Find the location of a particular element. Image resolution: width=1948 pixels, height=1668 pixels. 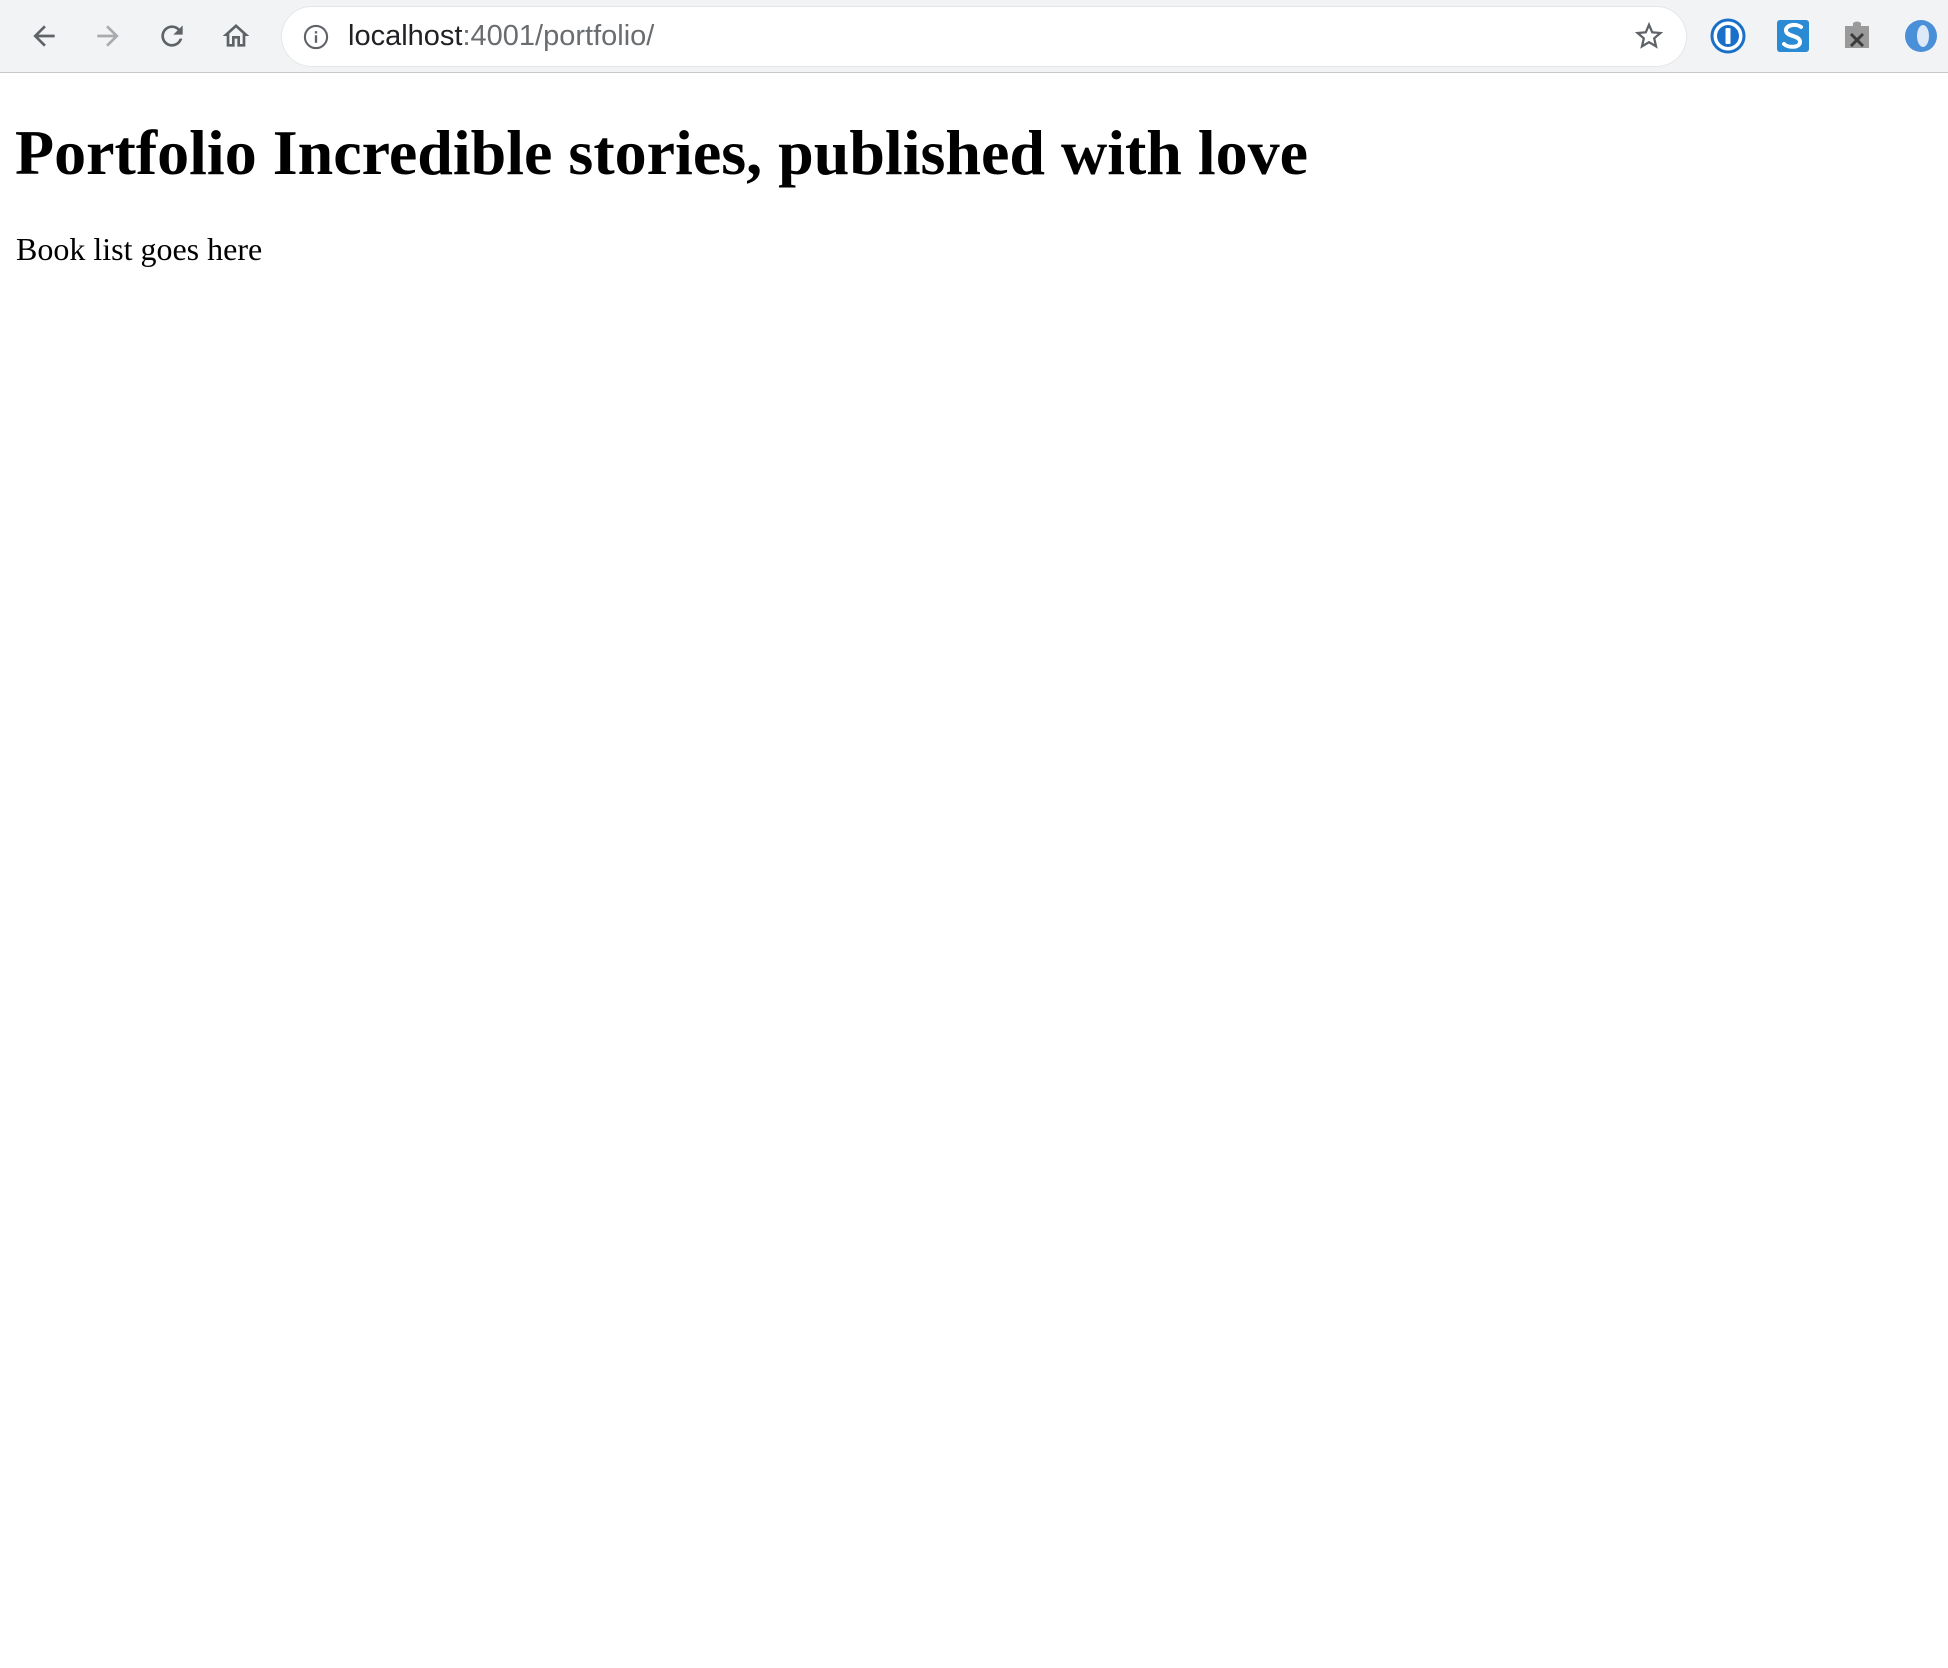

o-extension-icon is located at coordinates (1921, 36).